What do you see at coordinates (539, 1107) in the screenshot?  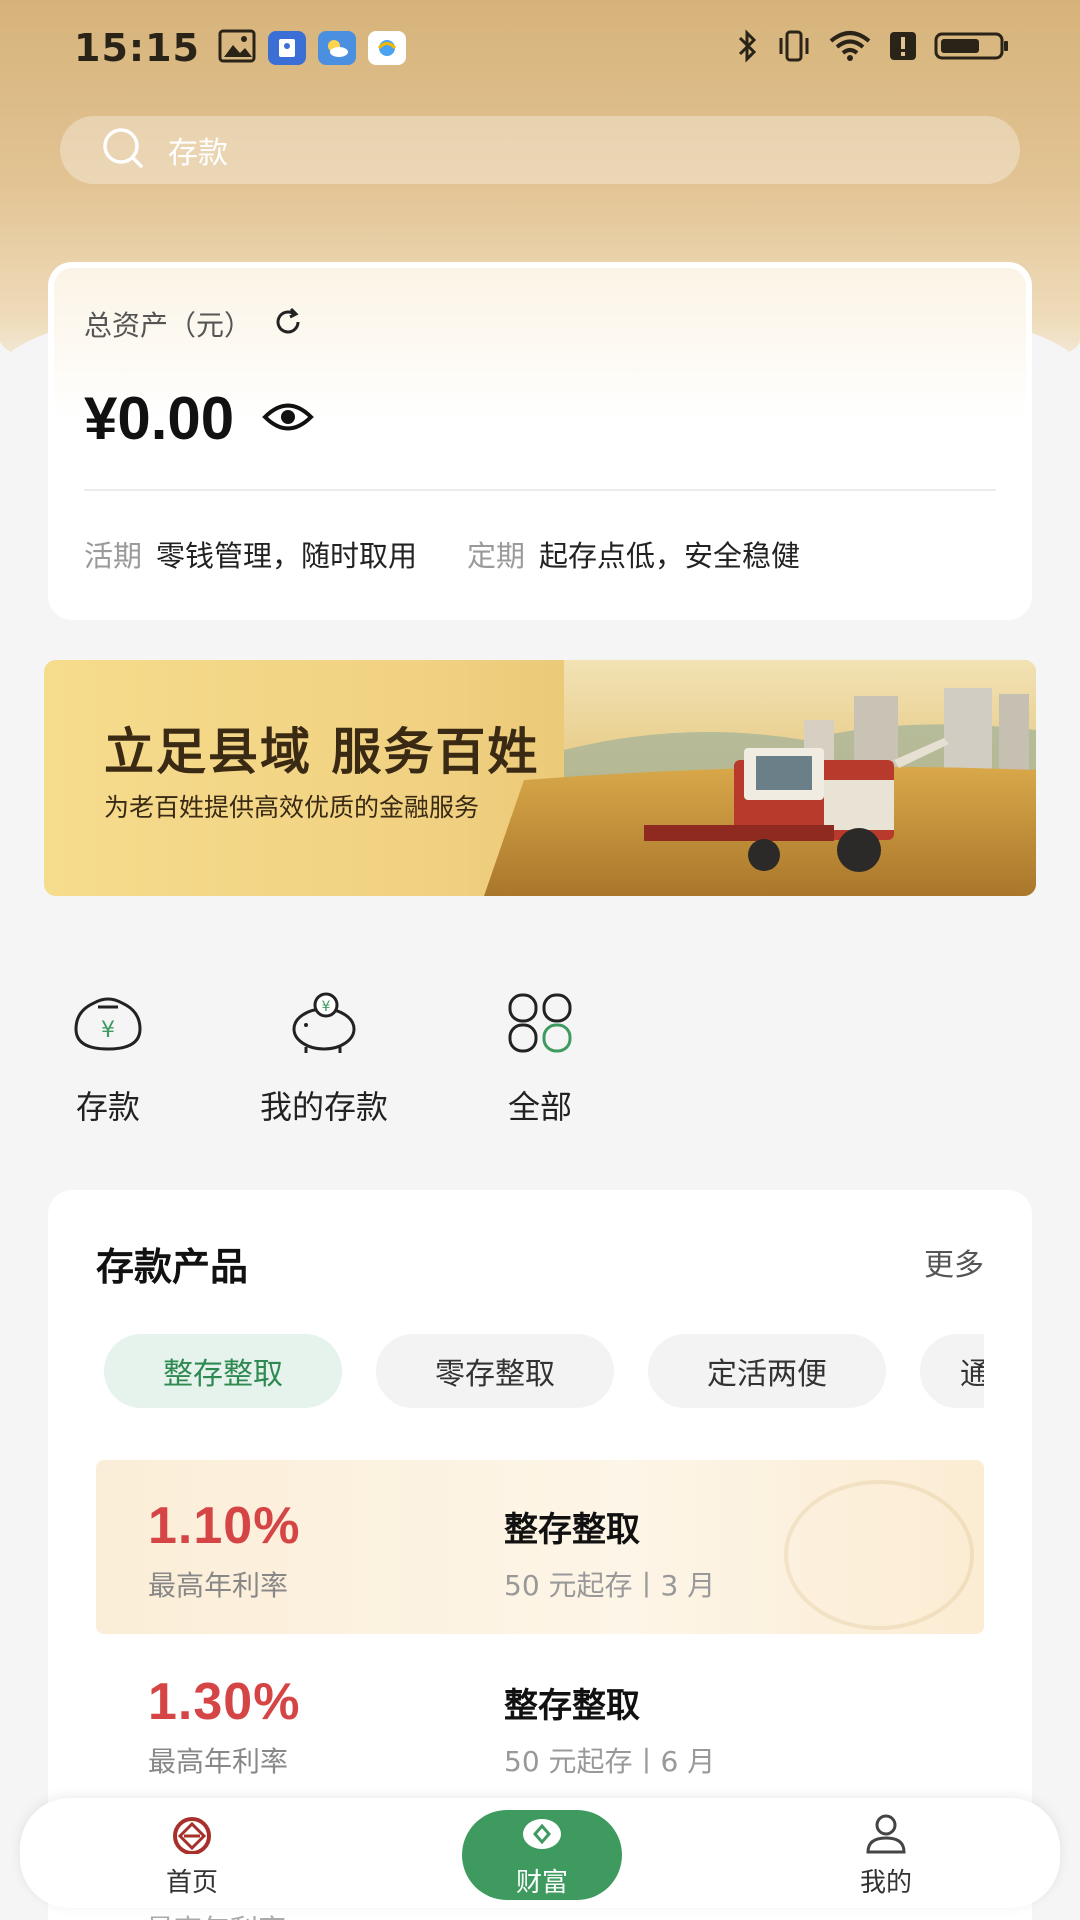 I see `quick-entry-label: 全部` at bounding box center [539, 1107].